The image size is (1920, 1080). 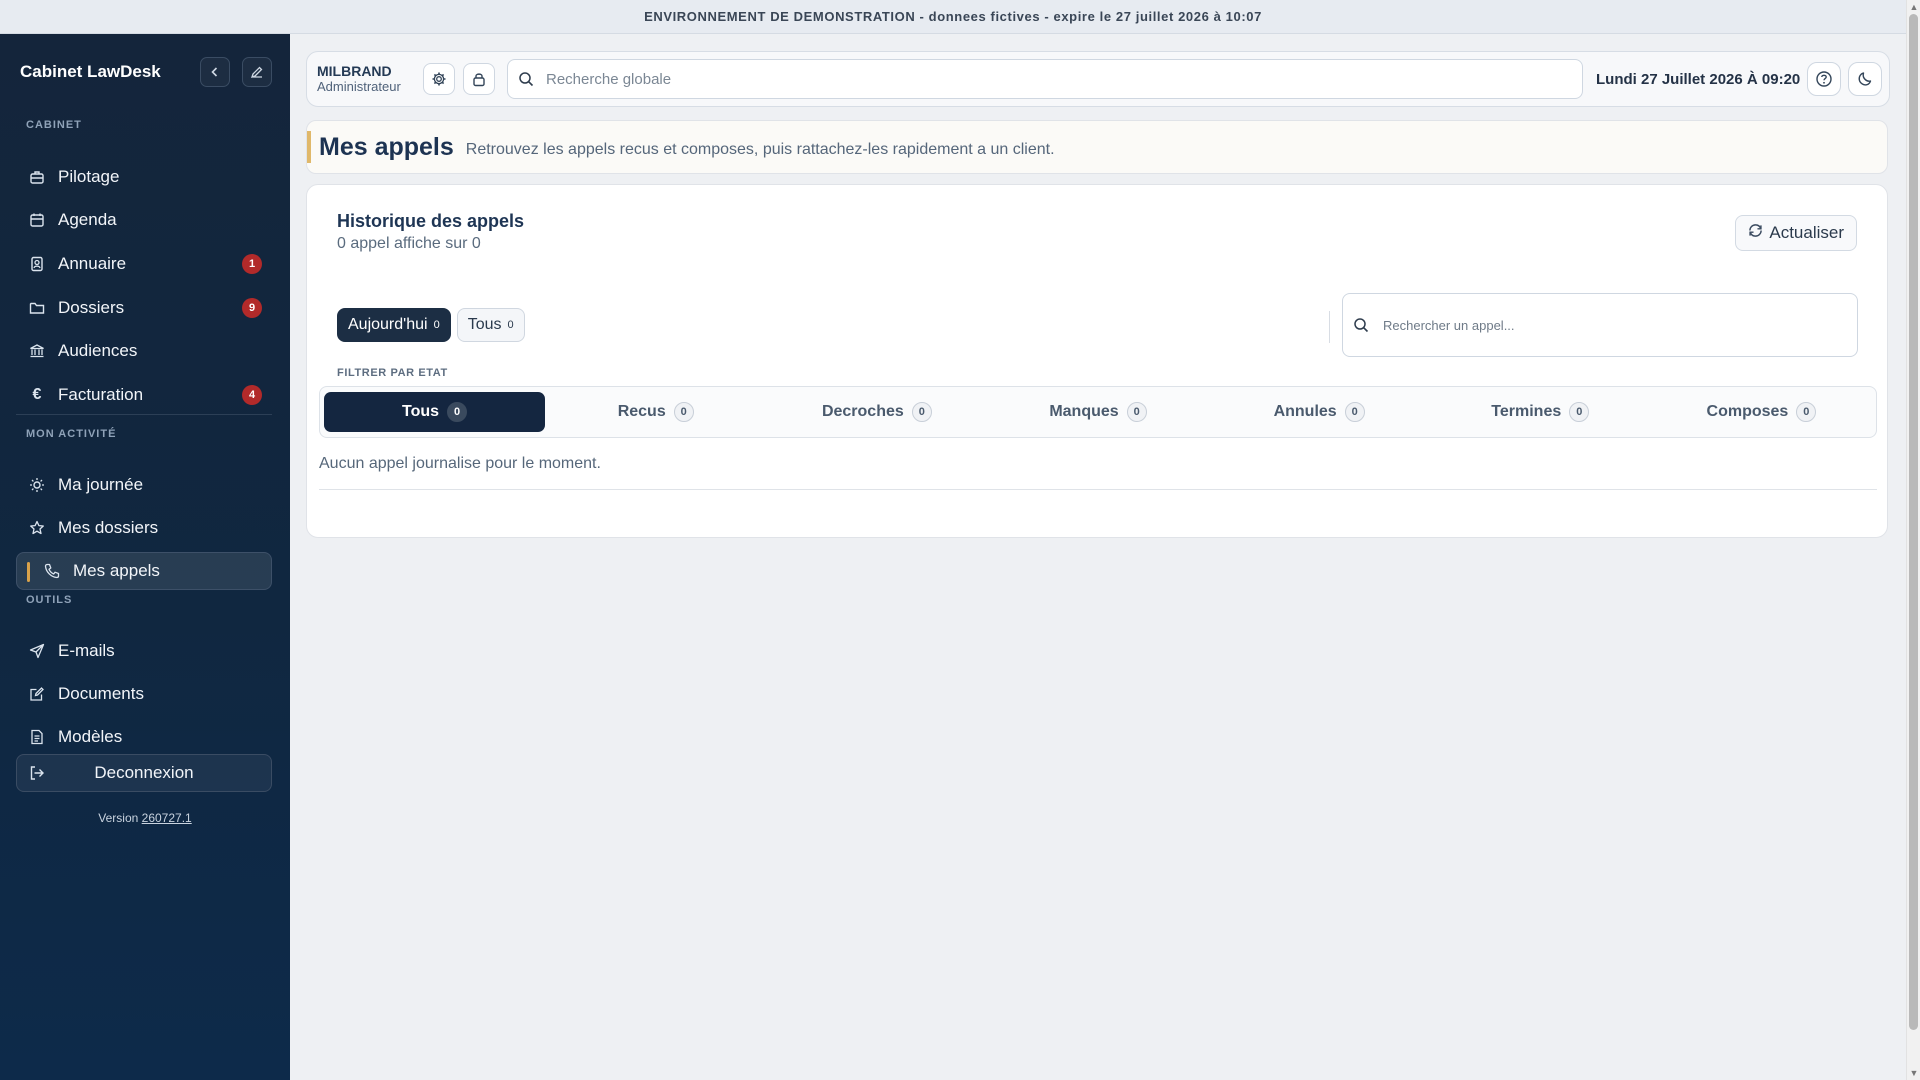 I want to click on version-info: Version 260727.1, so click(x=145, y=818).